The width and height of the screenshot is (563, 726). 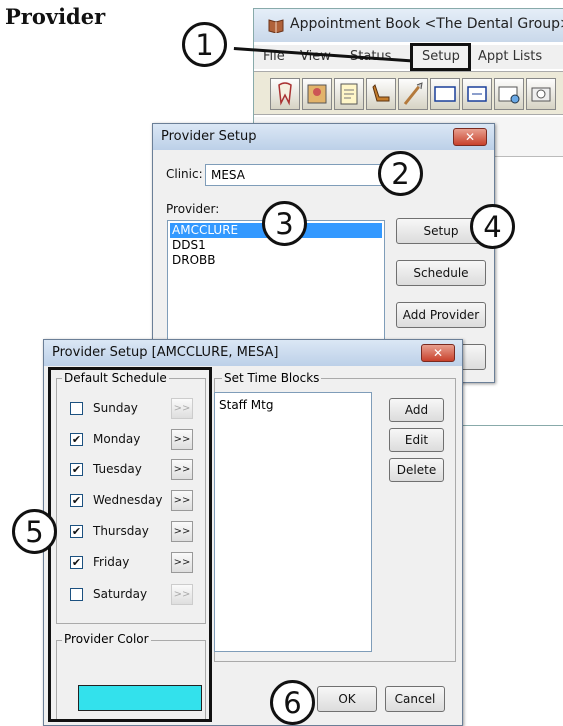 I want to click on edit-time-block-button: Edit, so click(x=416, y=440).